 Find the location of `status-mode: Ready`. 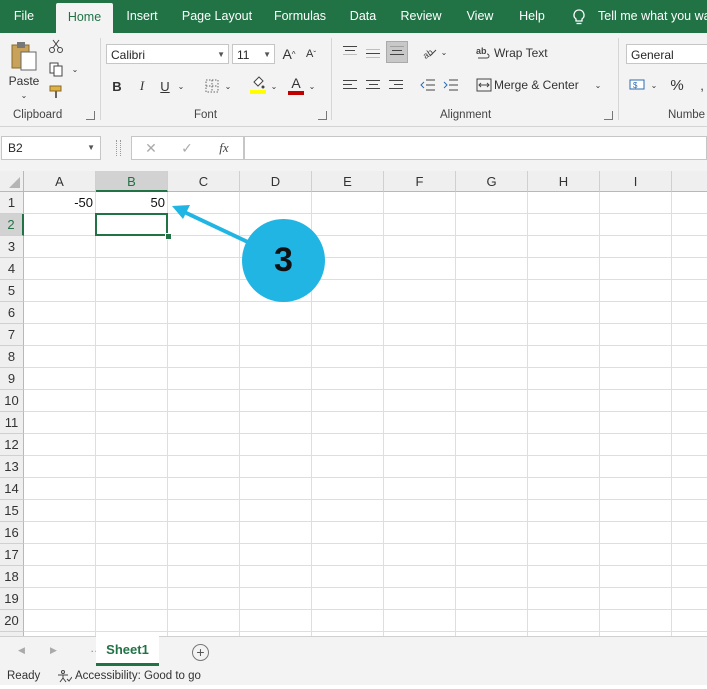

status-mode: Ready is located at coordinates (24, 676).